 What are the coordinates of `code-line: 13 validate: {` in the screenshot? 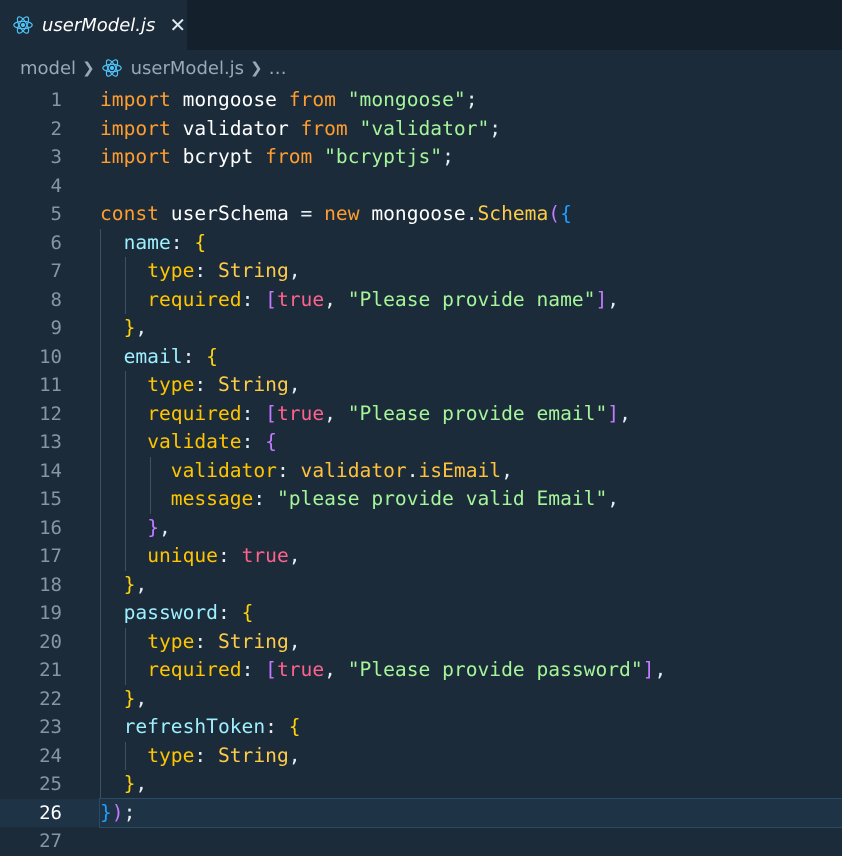 It's located at (421, 442).